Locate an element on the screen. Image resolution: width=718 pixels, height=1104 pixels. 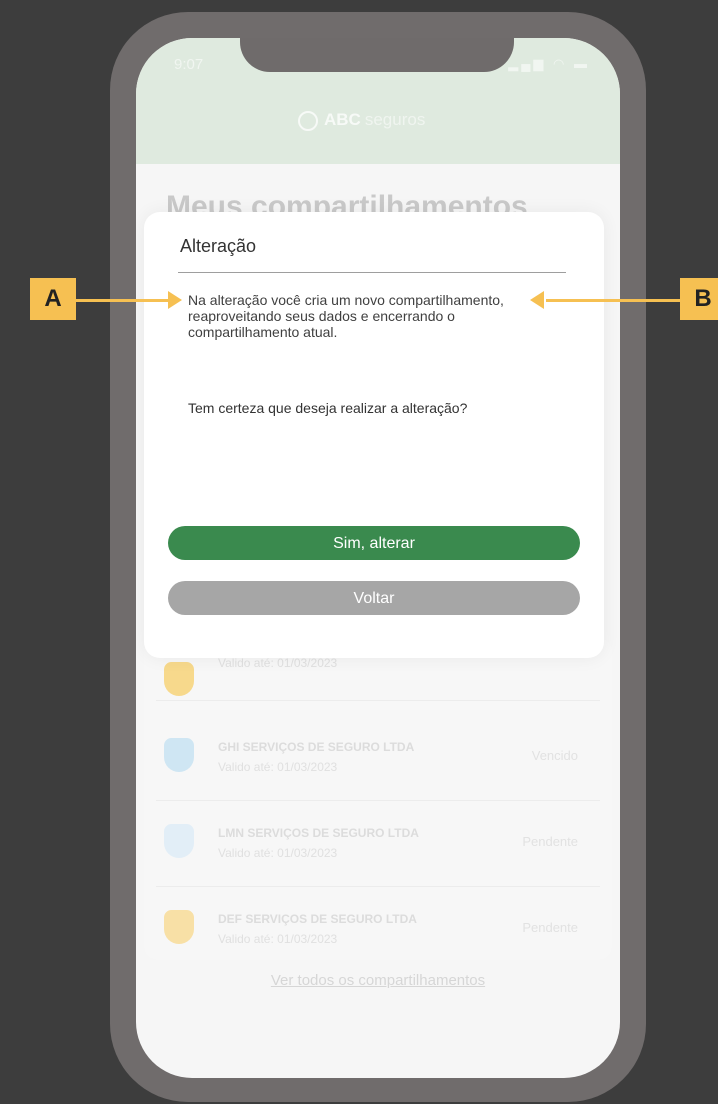
dialog-title: Alteração is located at coordinates (218, 246).